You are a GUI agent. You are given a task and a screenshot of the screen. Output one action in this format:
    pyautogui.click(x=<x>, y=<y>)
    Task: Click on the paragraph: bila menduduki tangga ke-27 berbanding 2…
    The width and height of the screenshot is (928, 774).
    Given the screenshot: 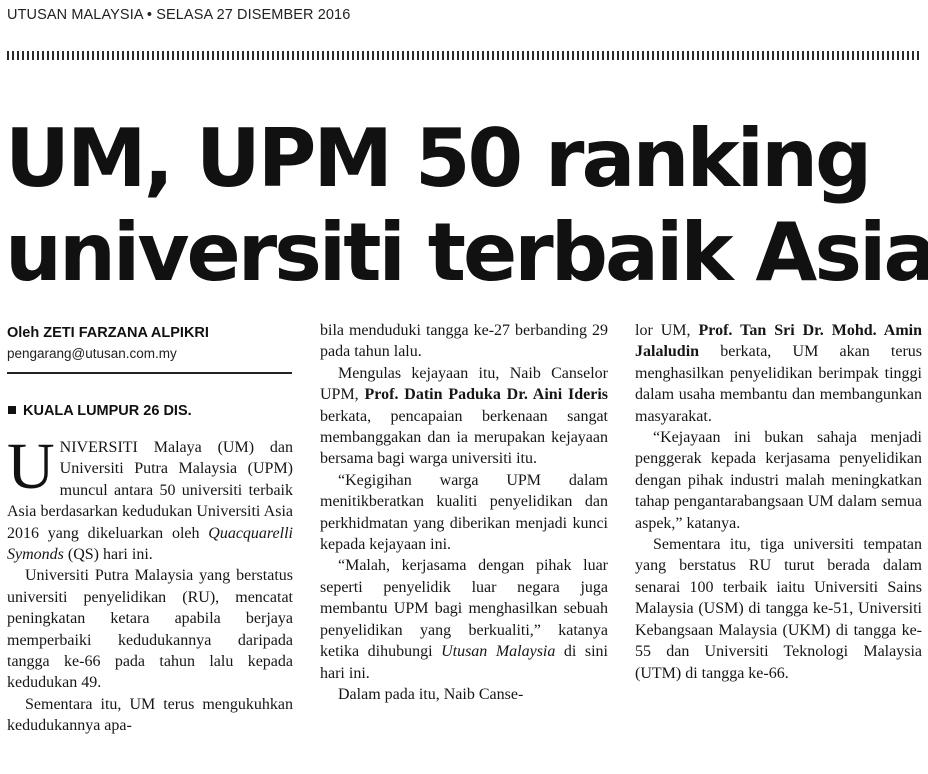 What is the action you would take?
    pyautogui.click(x=464, y=341)
    